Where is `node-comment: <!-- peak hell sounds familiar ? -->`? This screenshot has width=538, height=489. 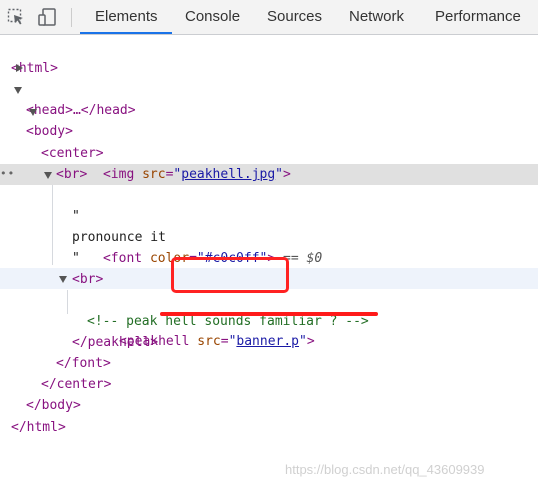 node-comment: <!-- peak hell sounds familiar ? --> is located at coordinates (269, 309).